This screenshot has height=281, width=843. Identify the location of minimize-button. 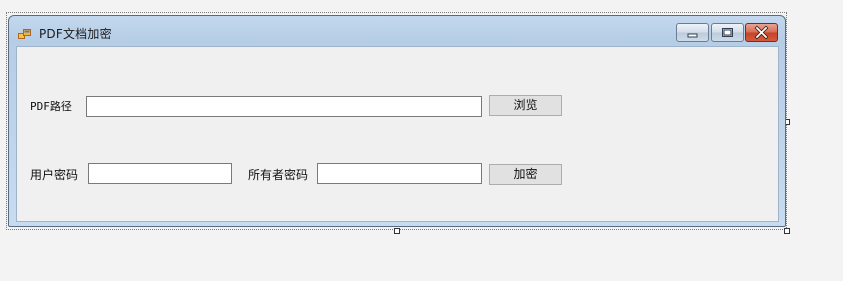
(692, 32).